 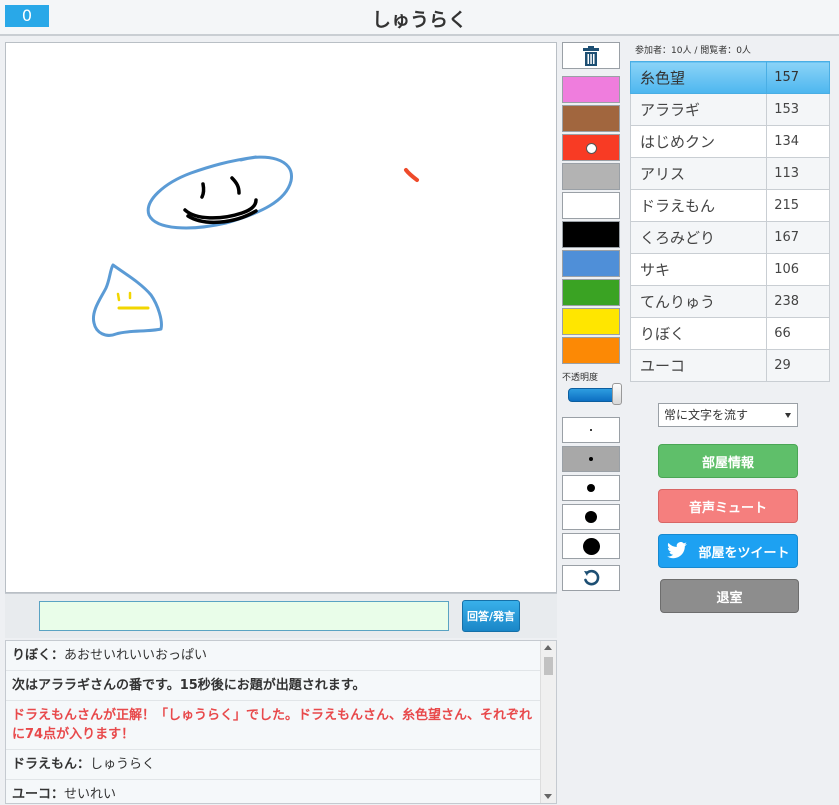 I want to click on player-row: ユーコ 29, so click(x=729, y=365).